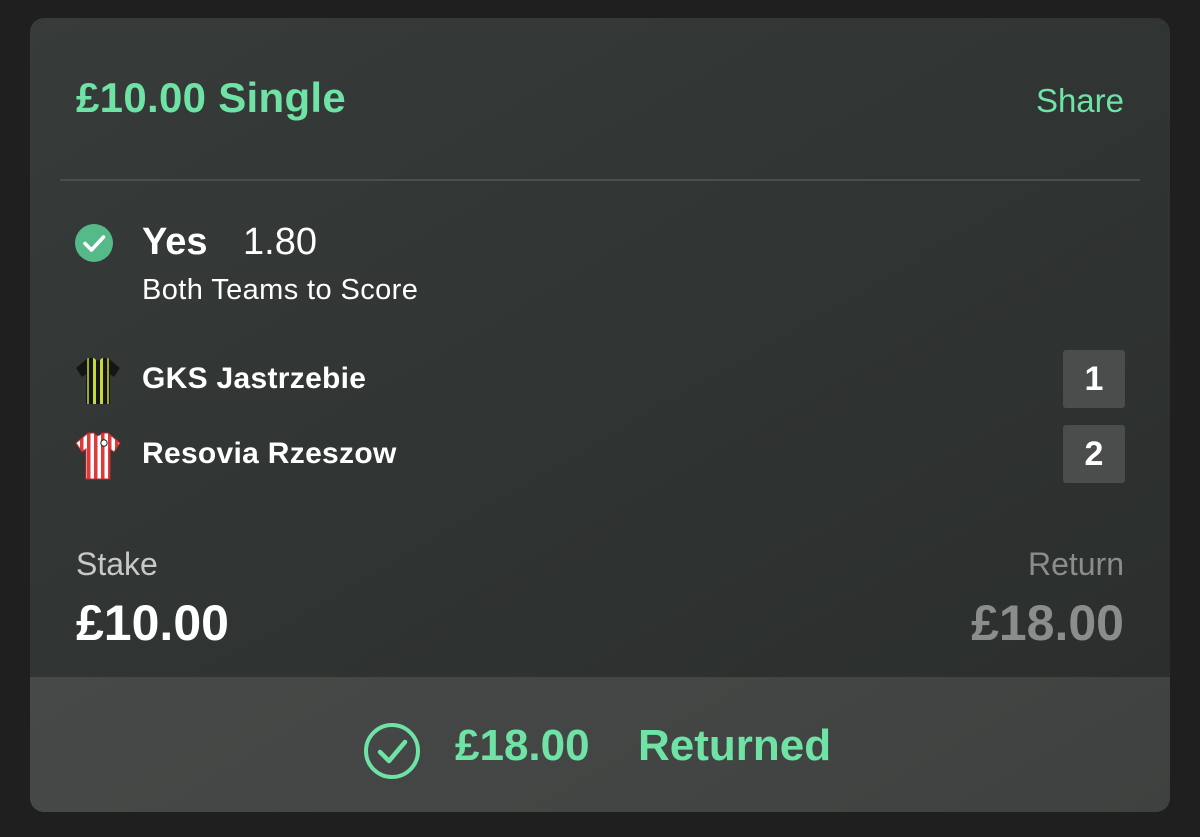 This screenshot has width=1200, height=837. What do you see at coordinates (1094, 454) in the screenshot?
I see `team-score: 2` at bounding box center [1094, 454].